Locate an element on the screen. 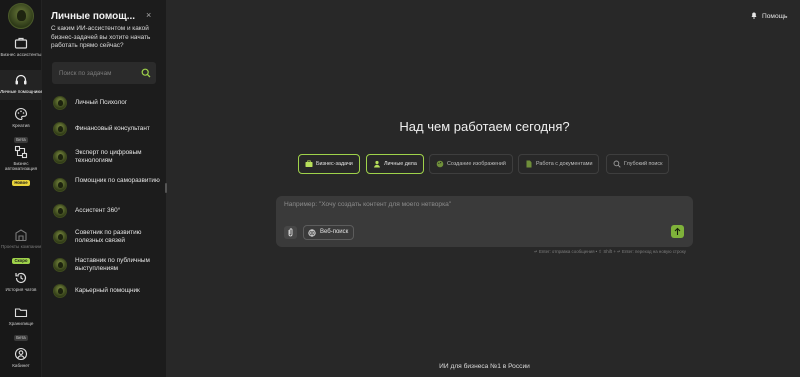 This screenshot has width=800, height=377. chip-business-tasks: Бизнес-задачи is located at coordinates (329, 164).